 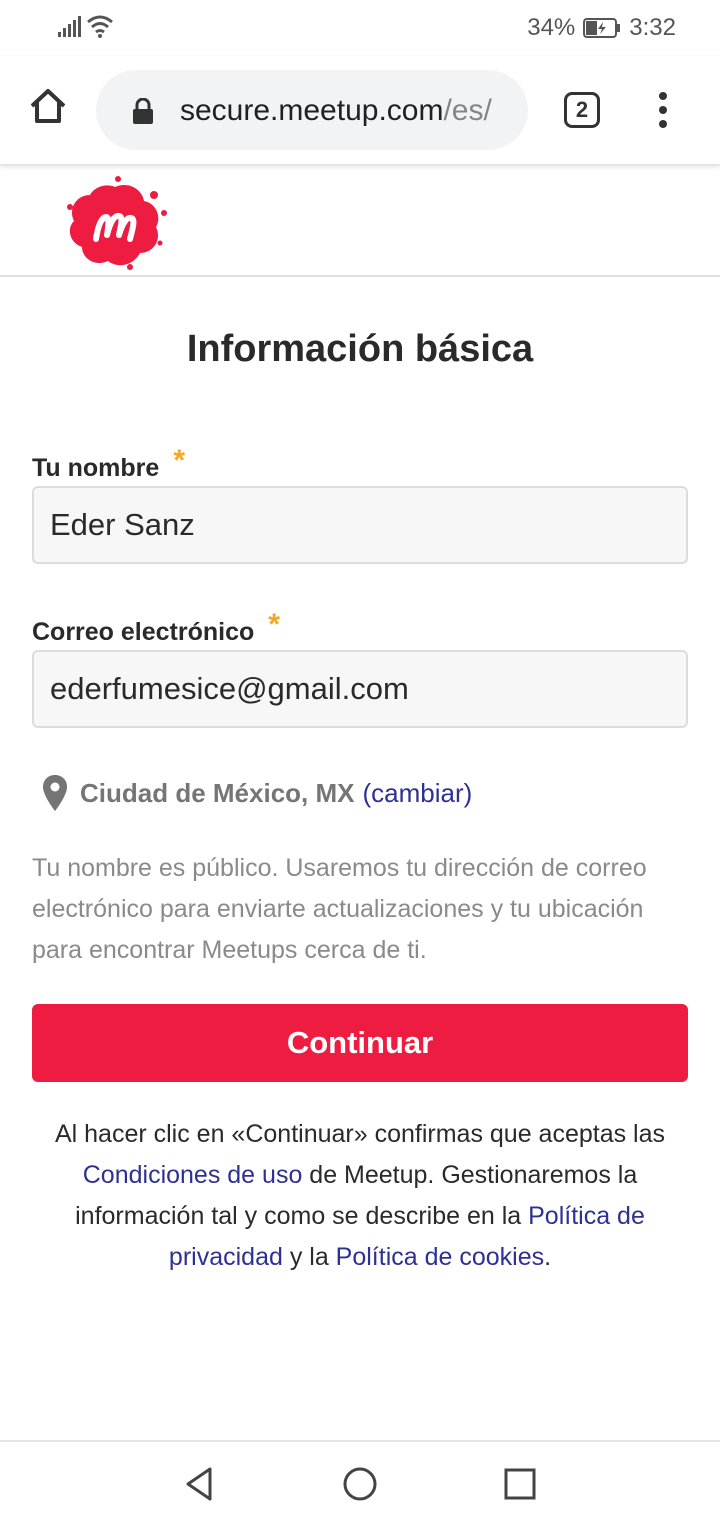 I want to click on legal-part4: ., so click(x=548, y=1257).